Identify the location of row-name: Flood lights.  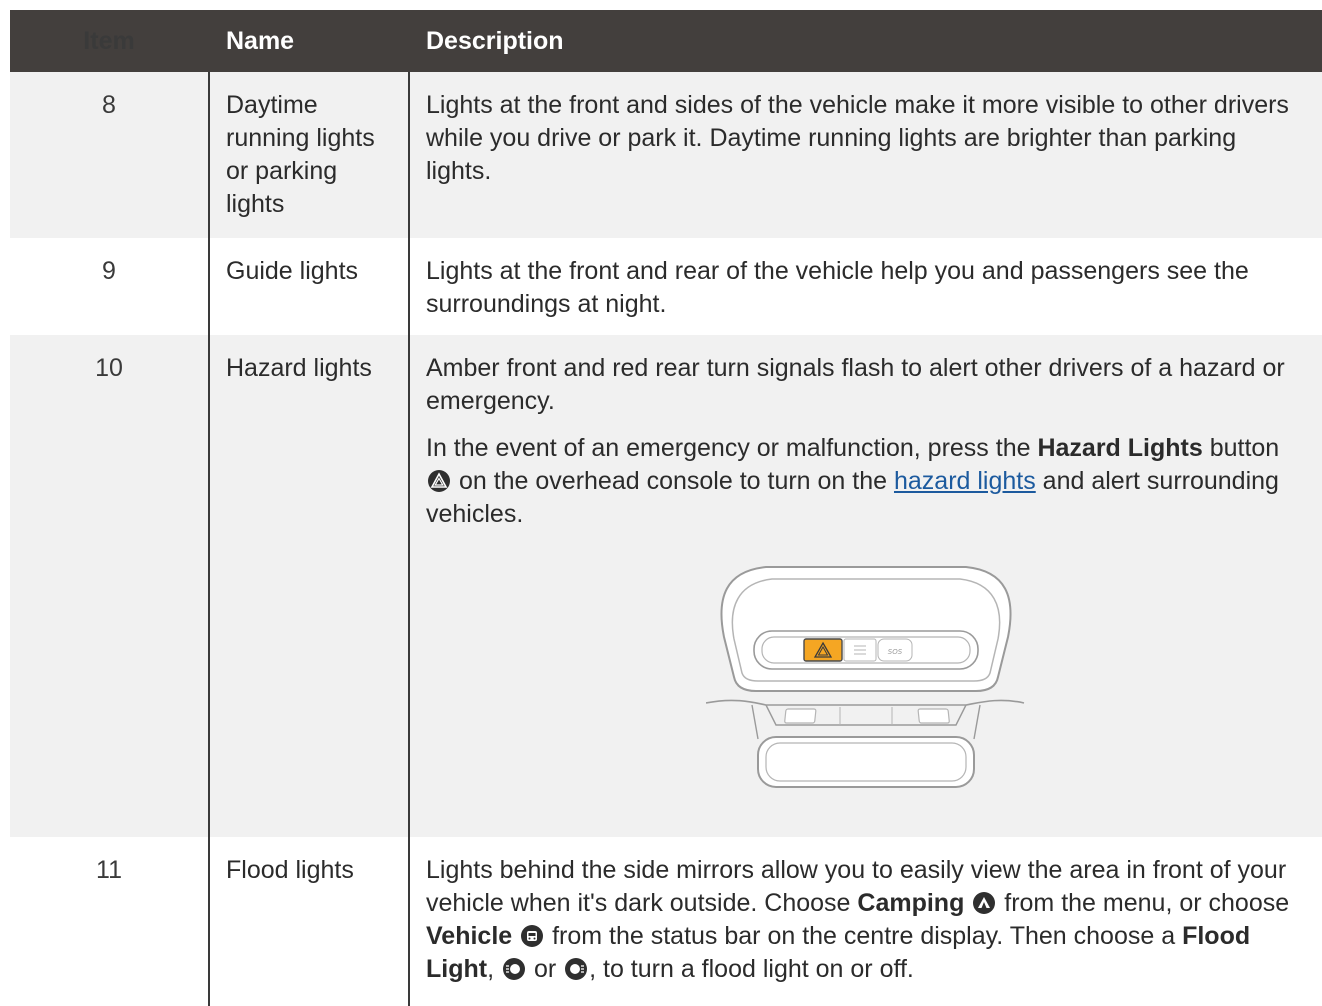
(308, 921).